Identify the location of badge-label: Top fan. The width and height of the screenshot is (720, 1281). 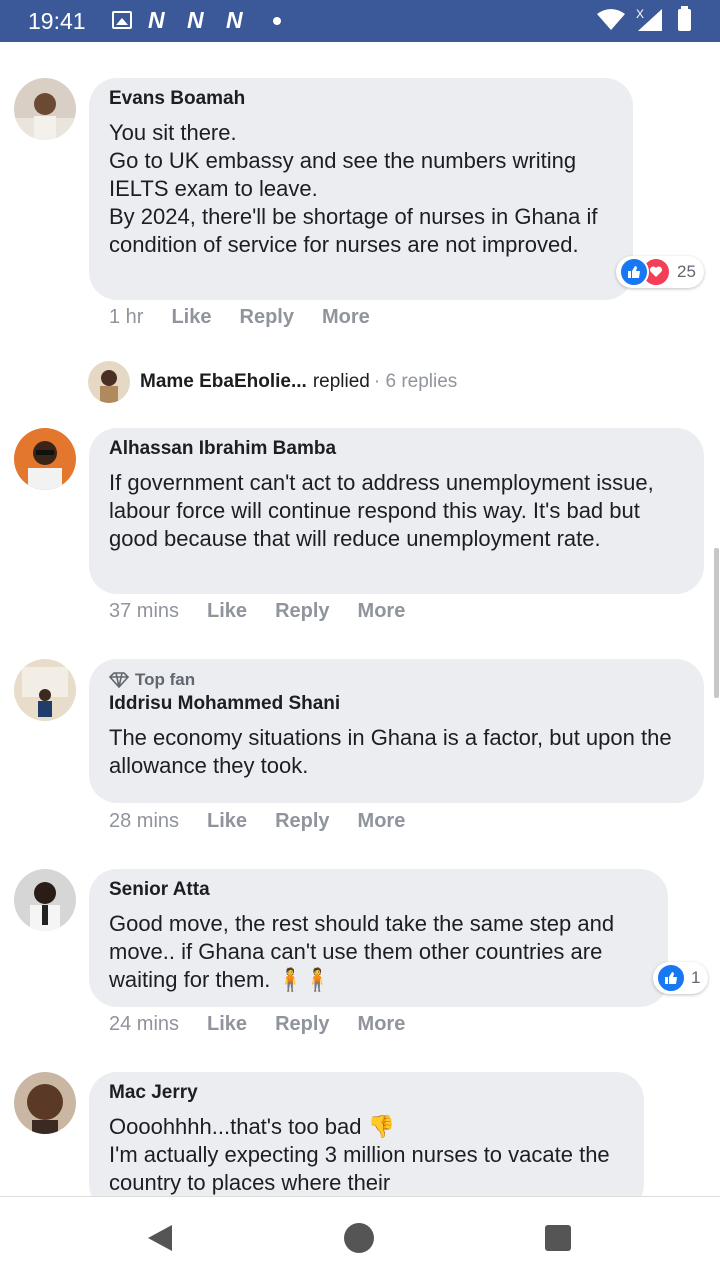
(165, 679).